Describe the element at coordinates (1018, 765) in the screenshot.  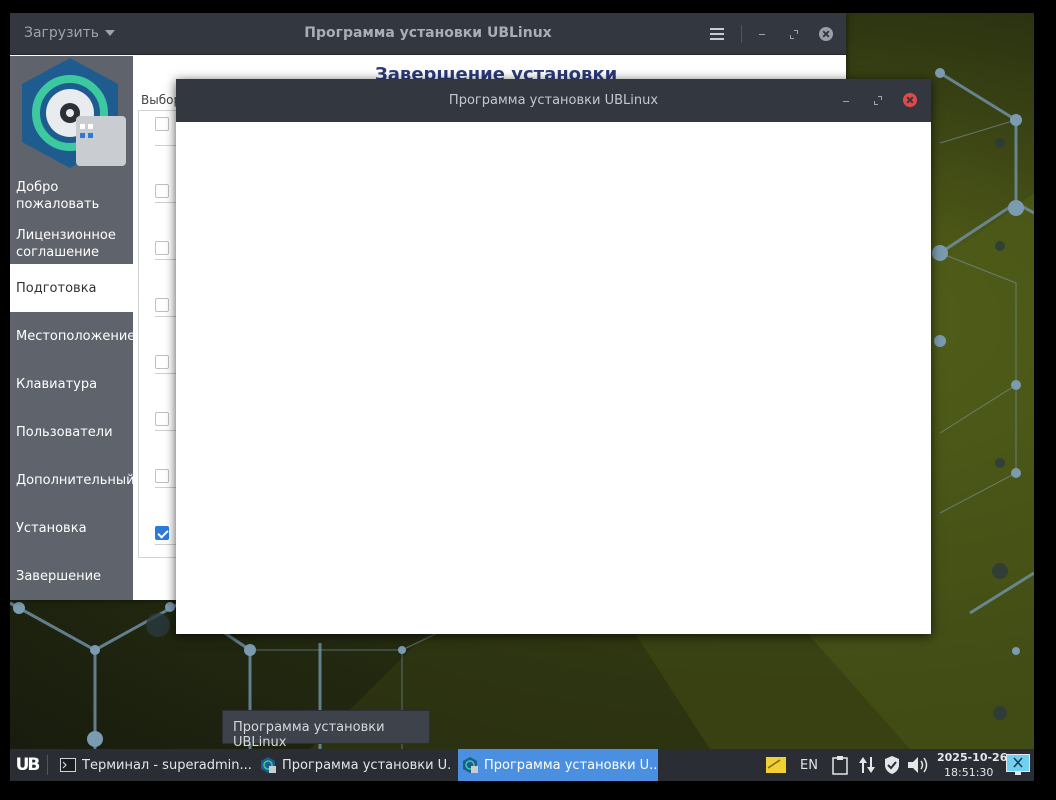
I see `show-desktop-icon` at that location.